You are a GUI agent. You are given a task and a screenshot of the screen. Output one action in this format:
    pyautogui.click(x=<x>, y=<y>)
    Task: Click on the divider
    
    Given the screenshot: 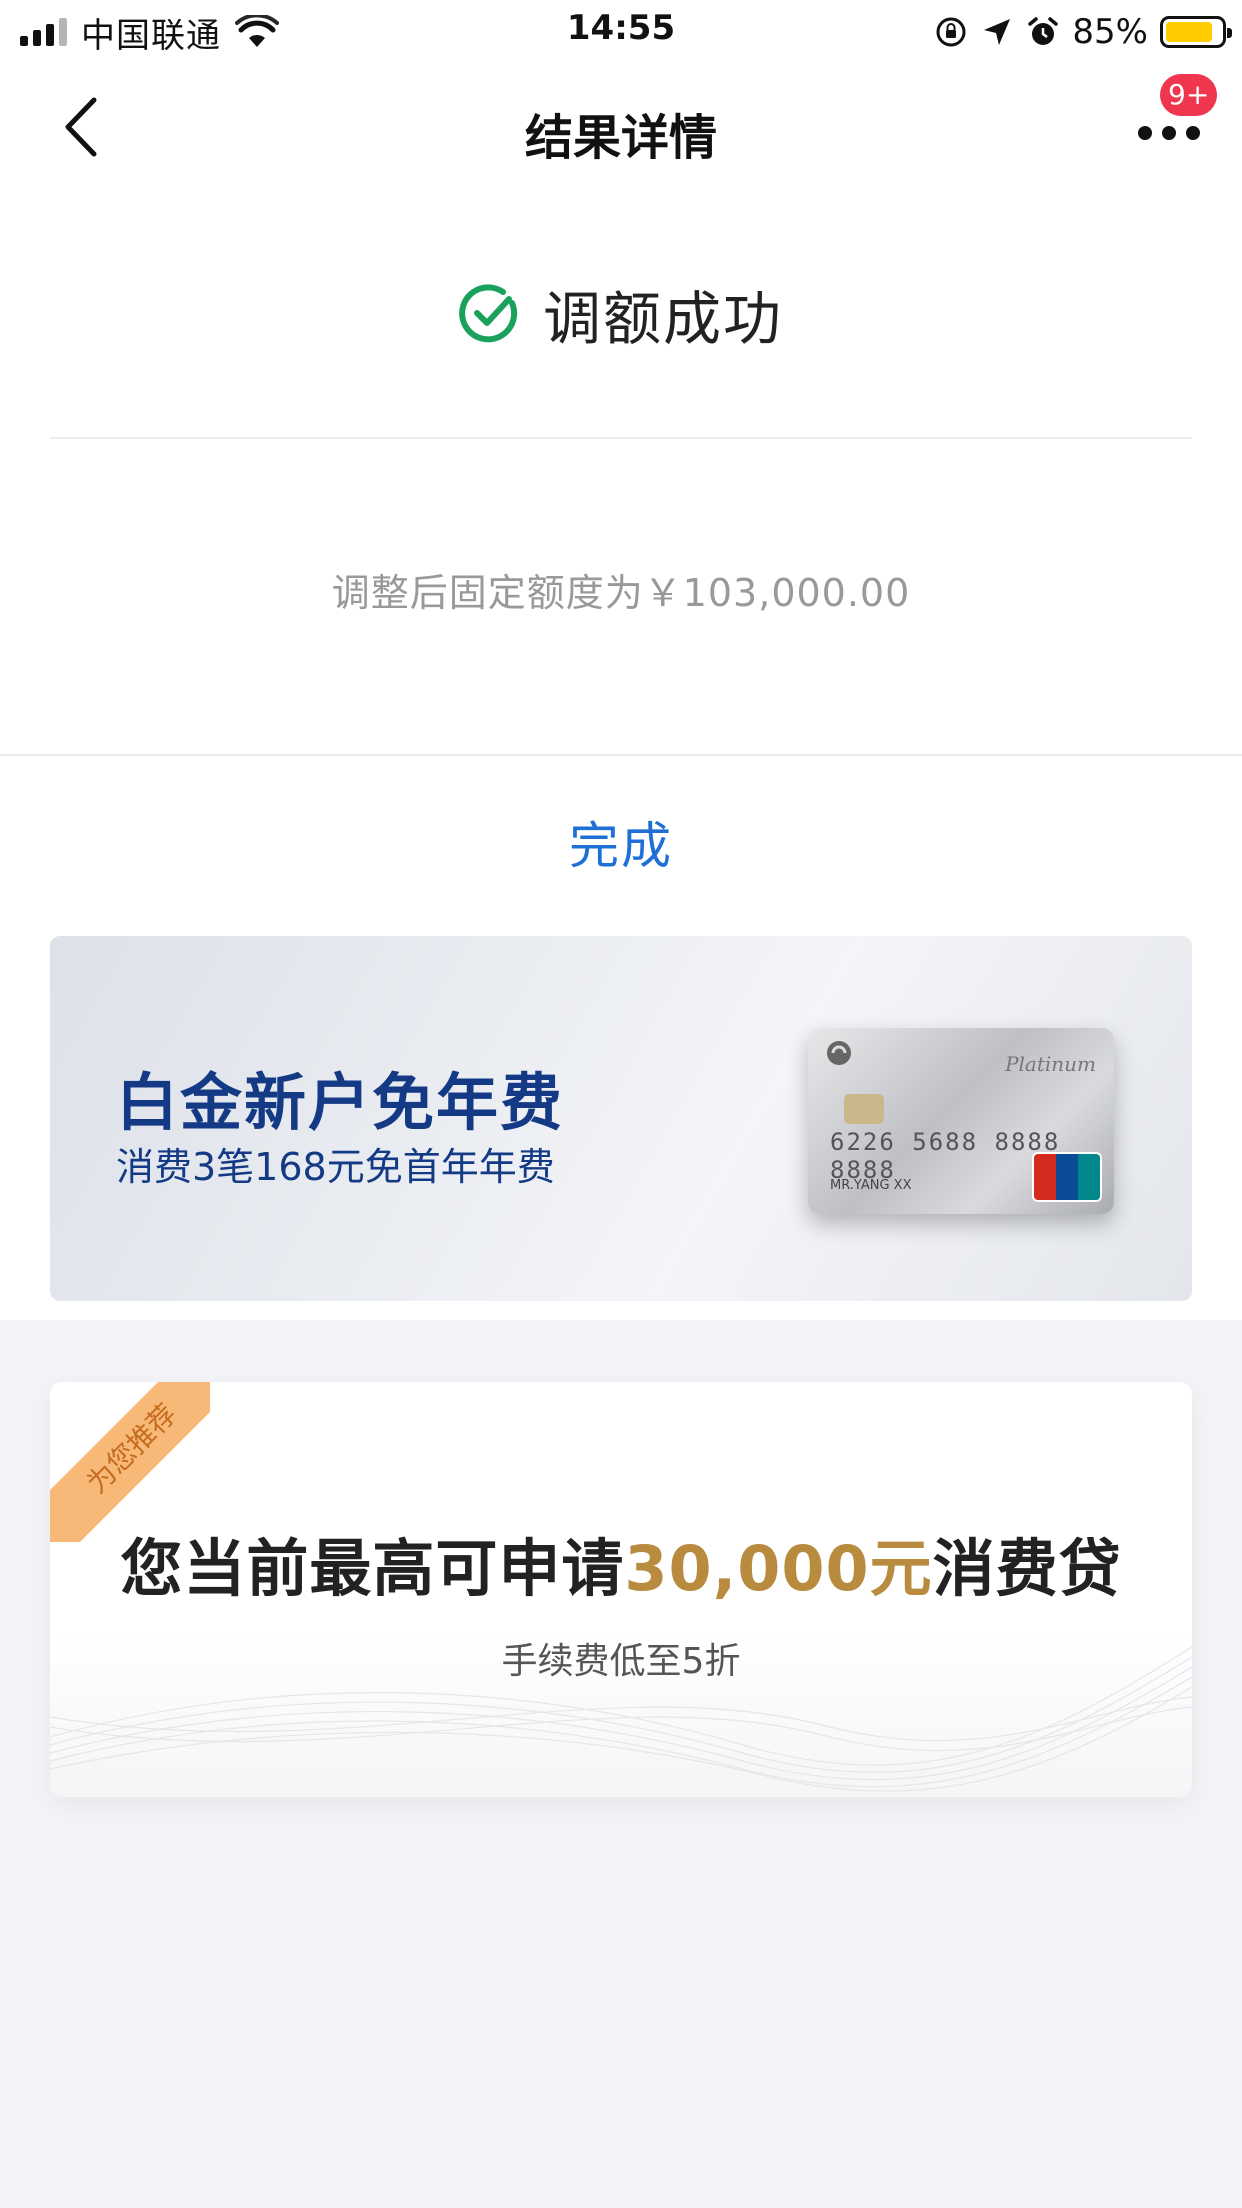 What is the action you would take?
    pyautogui.click(x=621, y=438)
    